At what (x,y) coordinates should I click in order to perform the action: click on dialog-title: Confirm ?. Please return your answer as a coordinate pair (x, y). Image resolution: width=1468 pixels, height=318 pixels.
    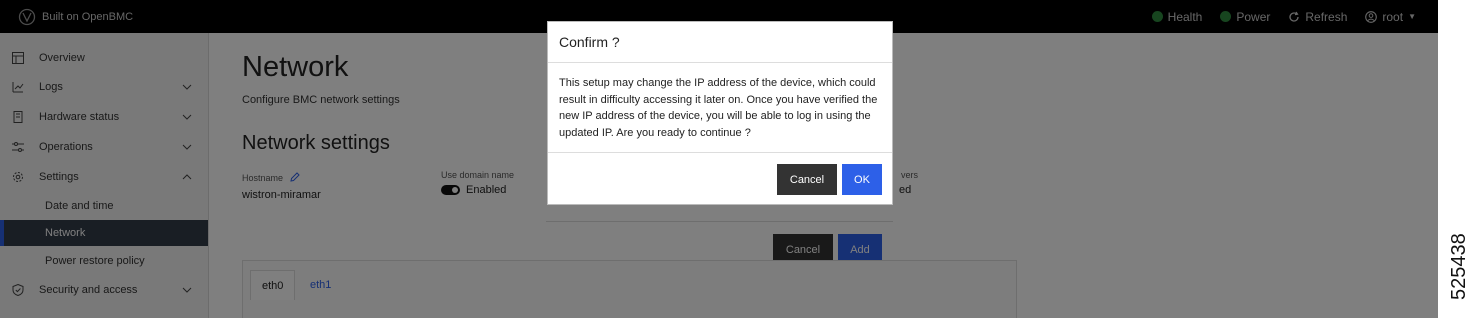
    Looking at the image, I should click on (589, 42).